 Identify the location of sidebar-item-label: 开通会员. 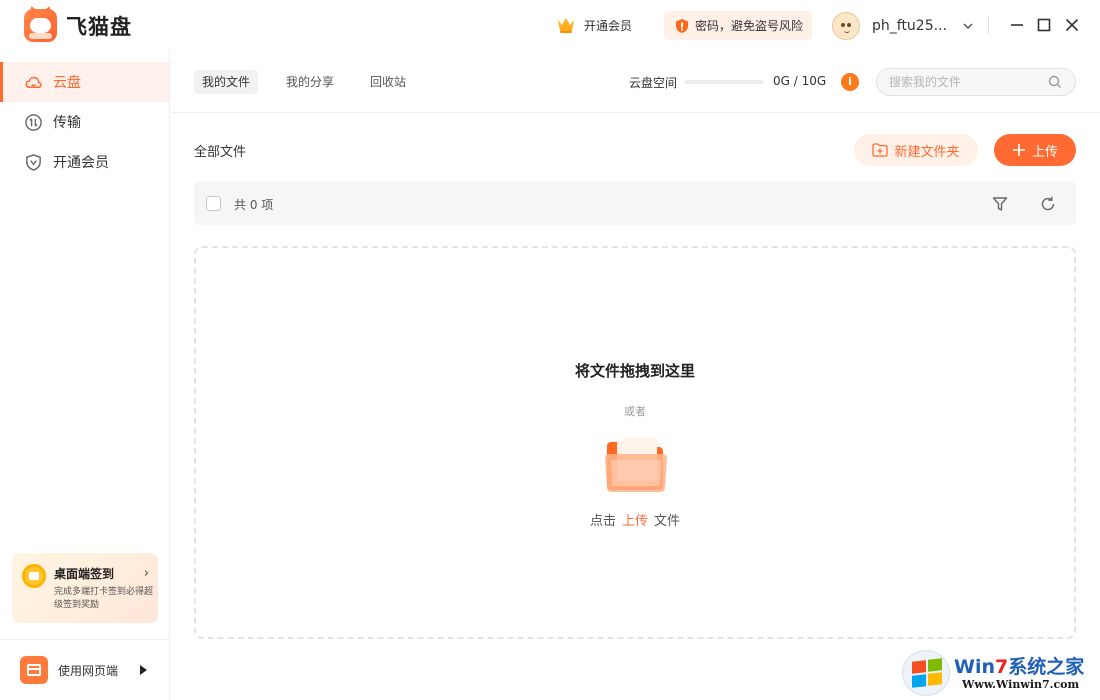
(81, 163).